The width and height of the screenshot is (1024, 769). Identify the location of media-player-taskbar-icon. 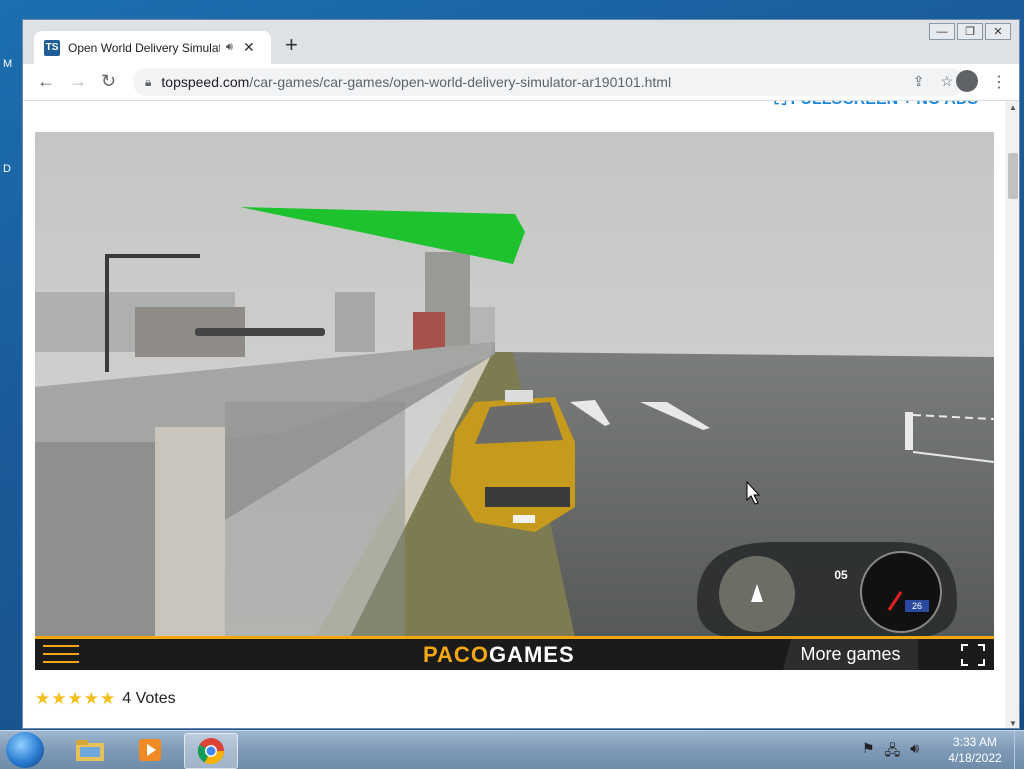
(150, 750).